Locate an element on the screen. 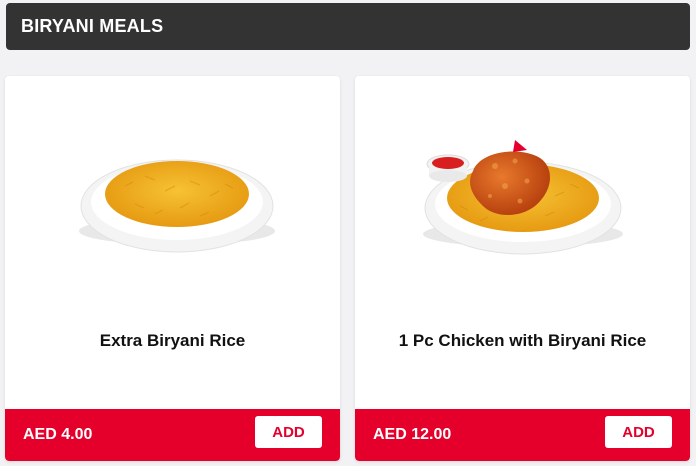 Image resolution: width=696 pixels, height=466 pixels. product-price: AED 12.00 is located at coordinates (412, 434).